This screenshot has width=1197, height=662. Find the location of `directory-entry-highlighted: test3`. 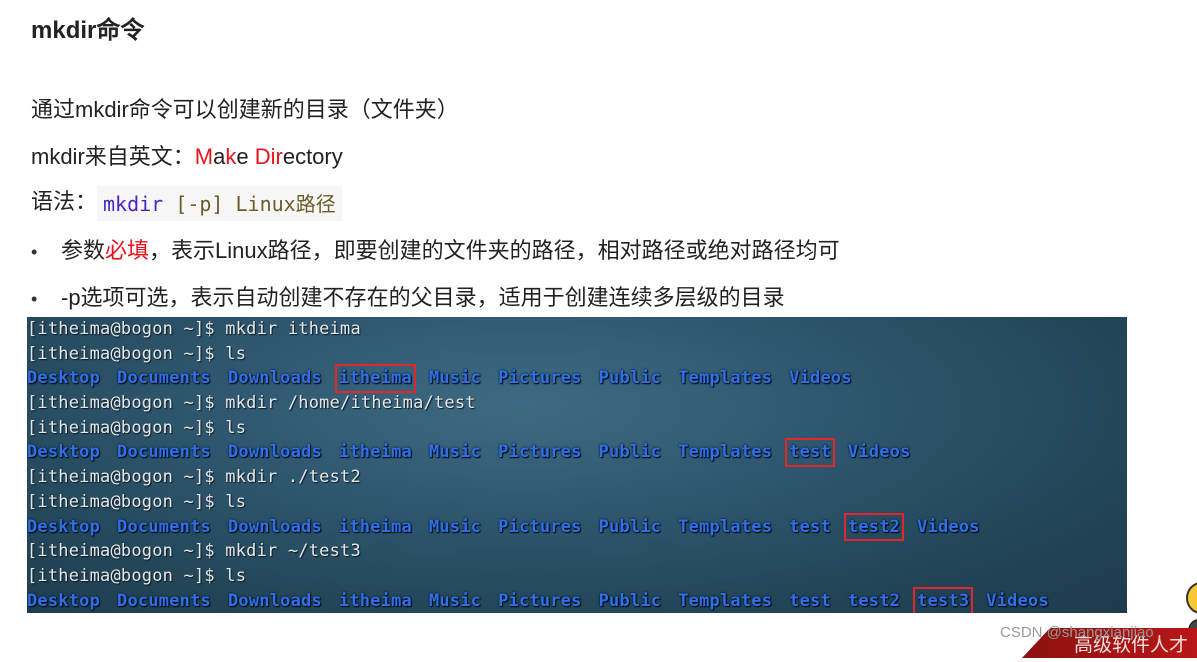

directory-entry-highlighted: test3 is located at coordinates (943, 599).